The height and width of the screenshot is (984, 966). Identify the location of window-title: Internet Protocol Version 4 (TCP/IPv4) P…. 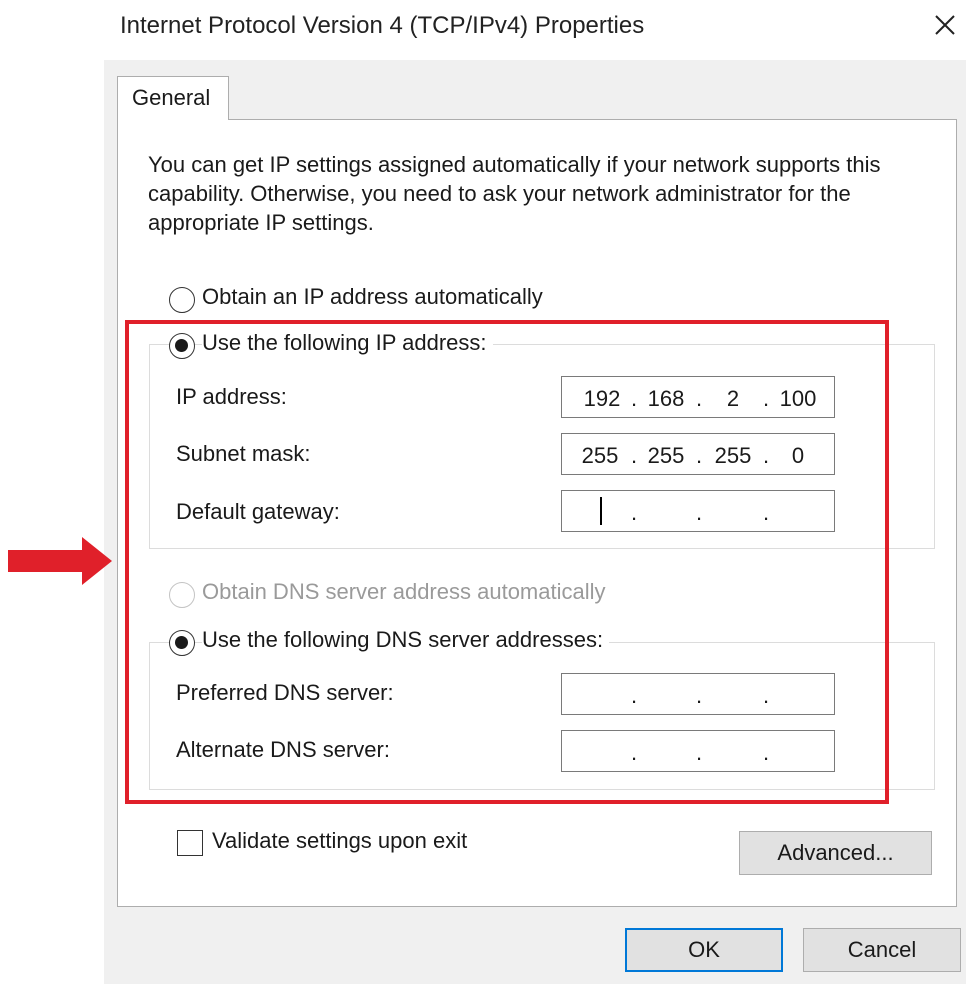
(382, 25).